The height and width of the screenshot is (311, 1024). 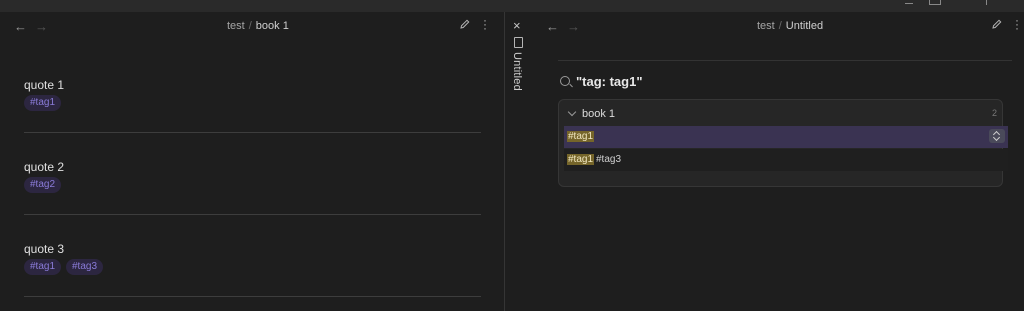 What do you see at coordinates (572, 112) in the screenshot?
I see `chevron-down-icon` at bounding box center [572, 112].